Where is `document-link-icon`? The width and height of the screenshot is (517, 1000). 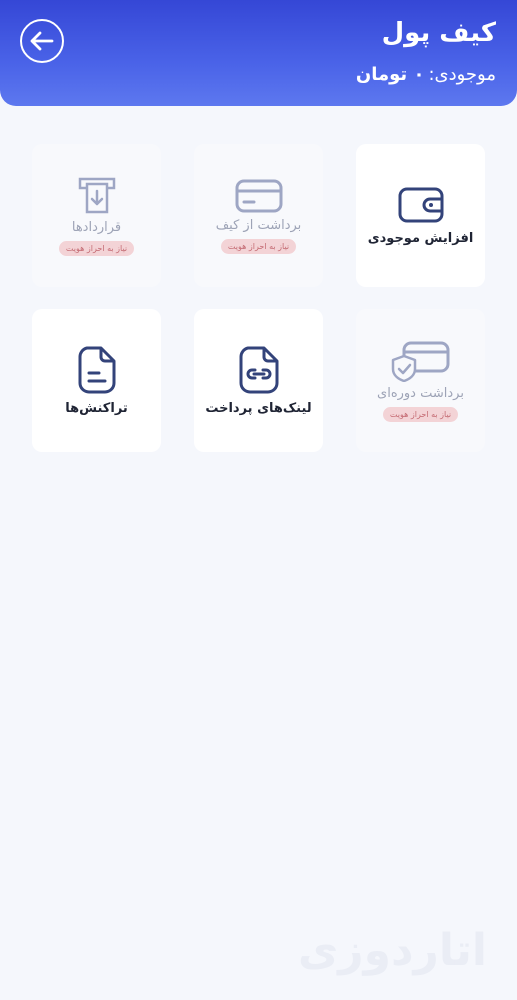
document-link-icon is located at coordinates (259, 370).